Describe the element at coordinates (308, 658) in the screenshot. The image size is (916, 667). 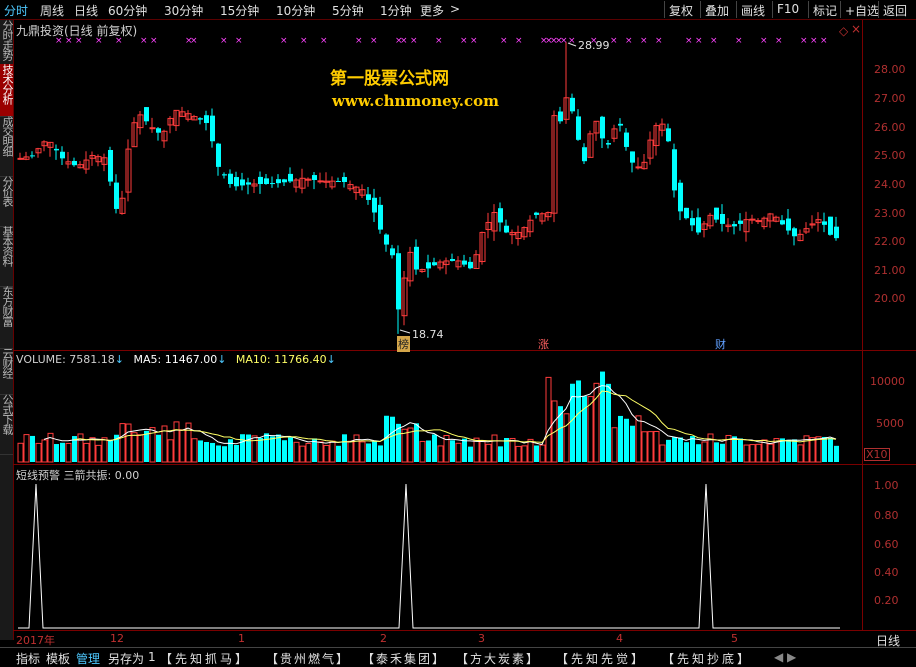
I see `formula-tab-2: 【贵州燃气】` at that location.